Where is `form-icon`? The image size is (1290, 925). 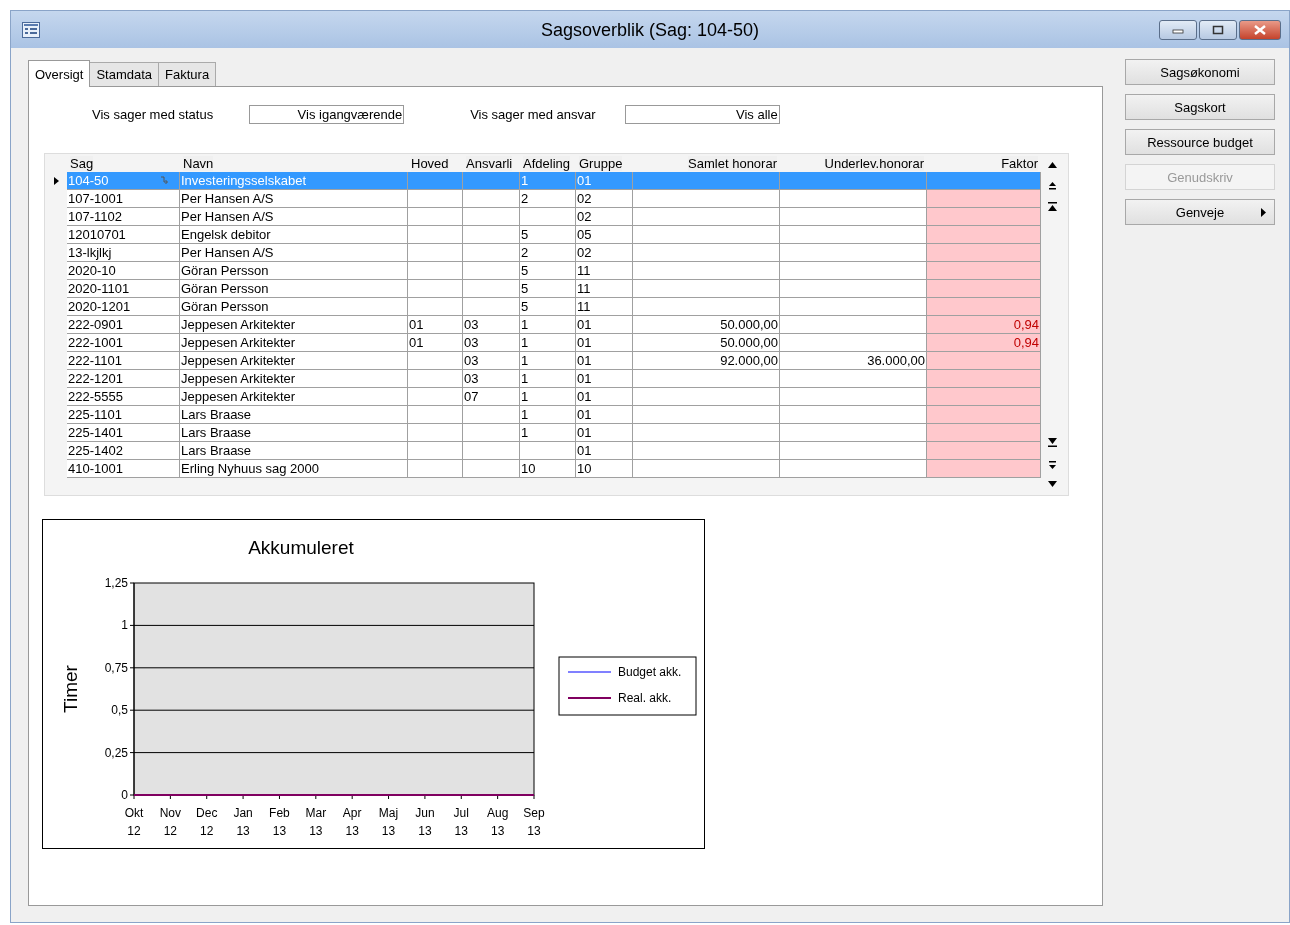 form-icon is located at coordinates (31, 29).